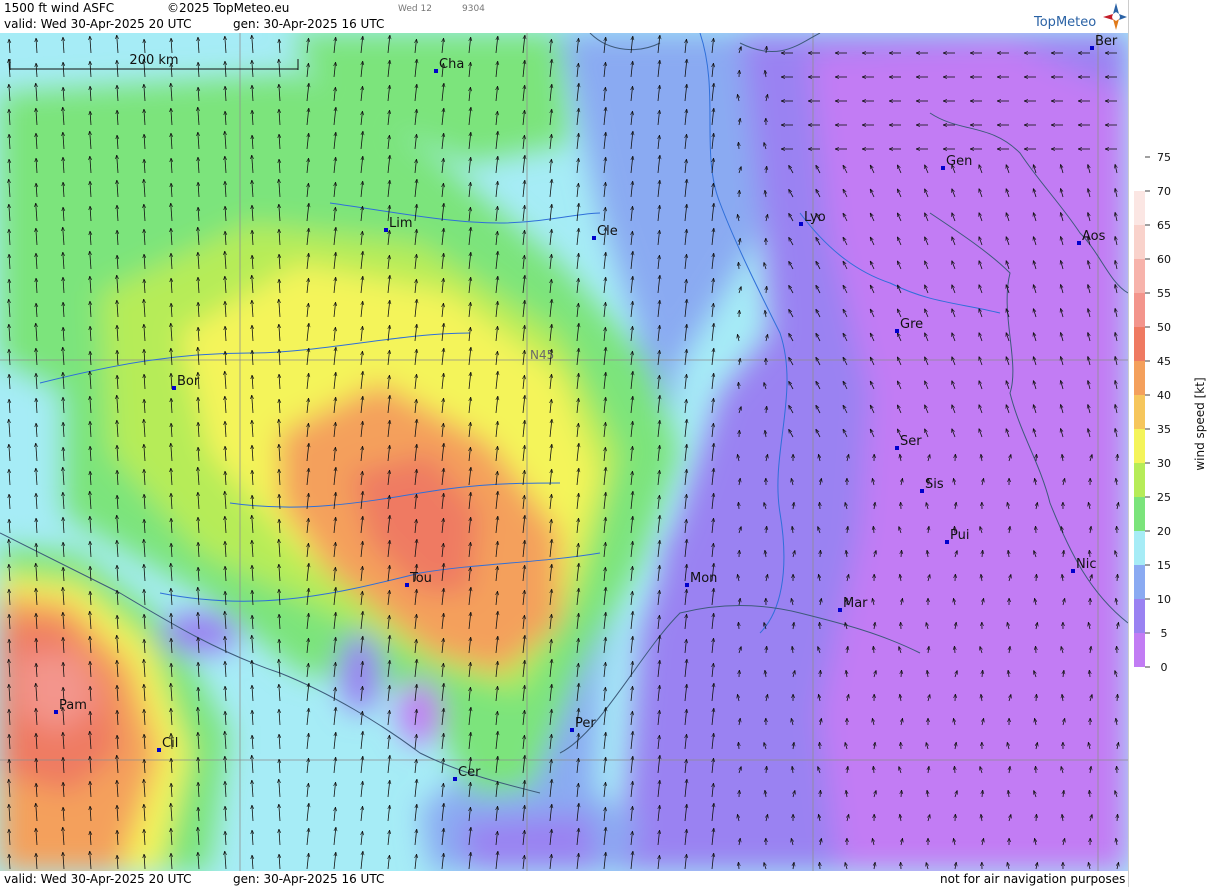  Describe the element at coordinates (56, 712) in the screenshot. I see `city-marker-pam` at that location.